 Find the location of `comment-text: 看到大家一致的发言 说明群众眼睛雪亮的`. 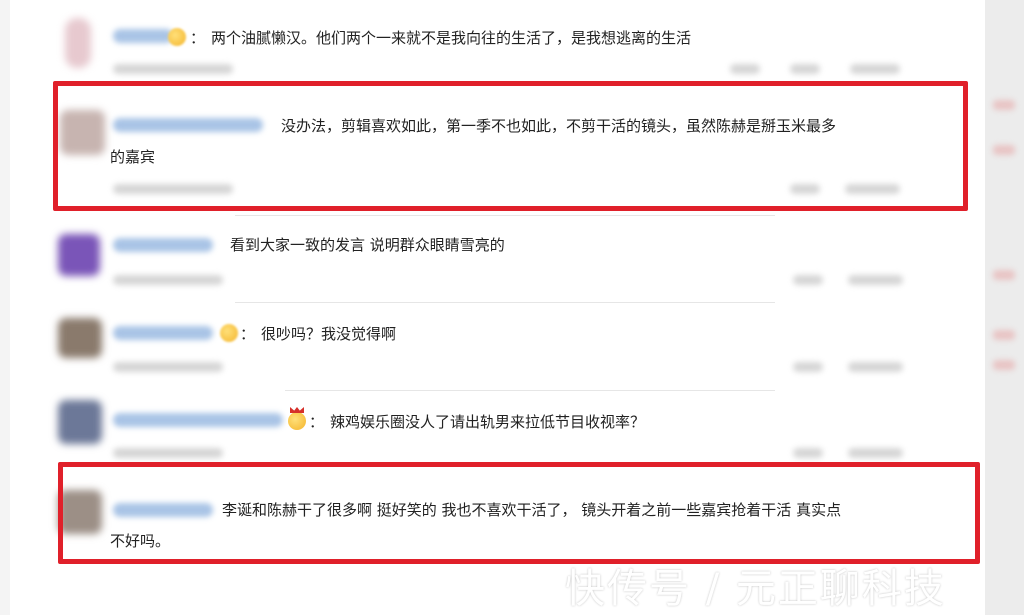

comment-text: 看到大家一致的发言 说明群众眼睛雪亮的 is located at coordinates (367, 245).